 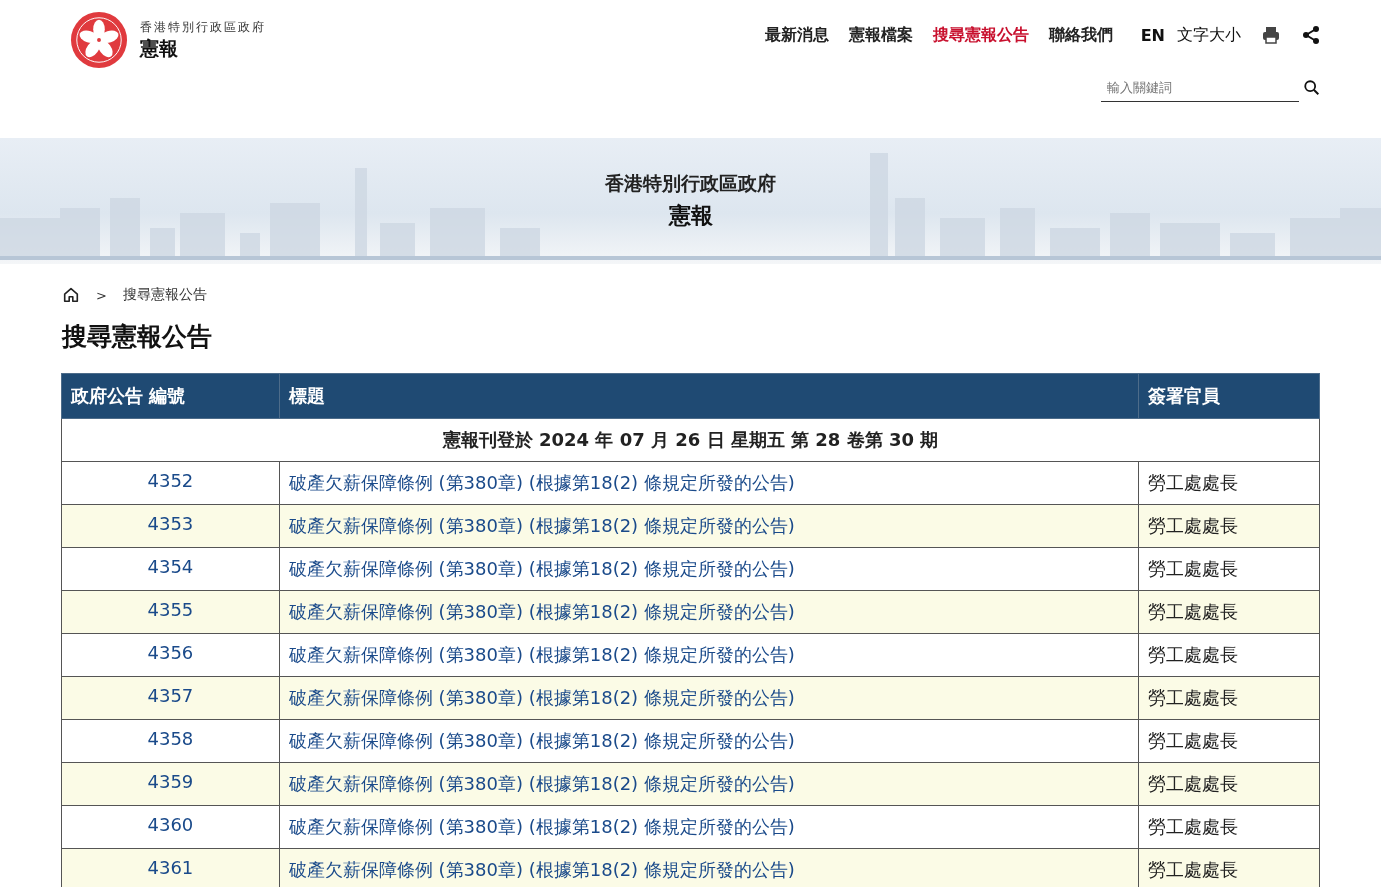 I want to click on column-header: 簽署官員, so click(x=1229, y=396).